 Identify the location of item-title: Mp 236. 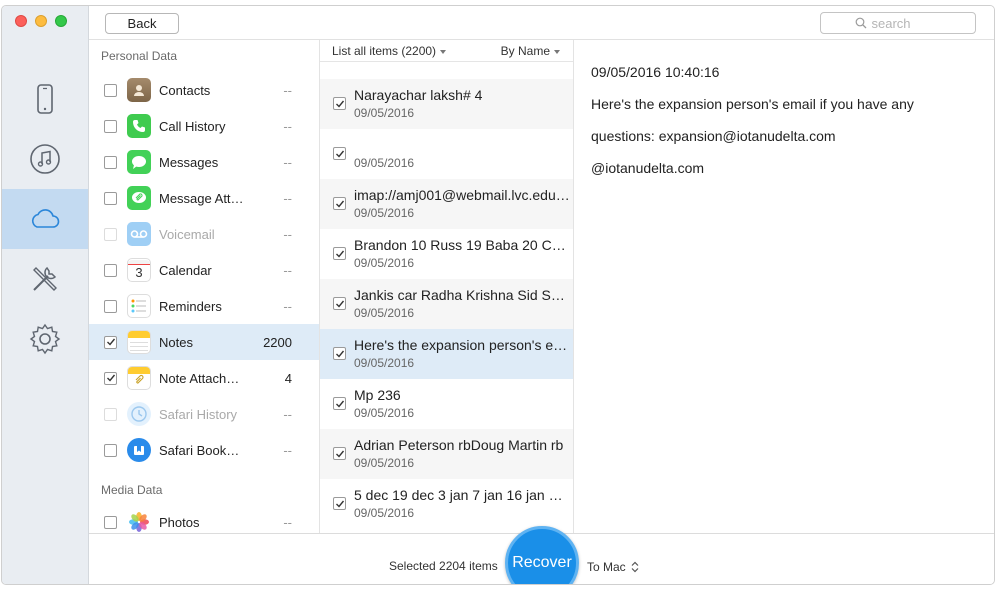
(377, 395).